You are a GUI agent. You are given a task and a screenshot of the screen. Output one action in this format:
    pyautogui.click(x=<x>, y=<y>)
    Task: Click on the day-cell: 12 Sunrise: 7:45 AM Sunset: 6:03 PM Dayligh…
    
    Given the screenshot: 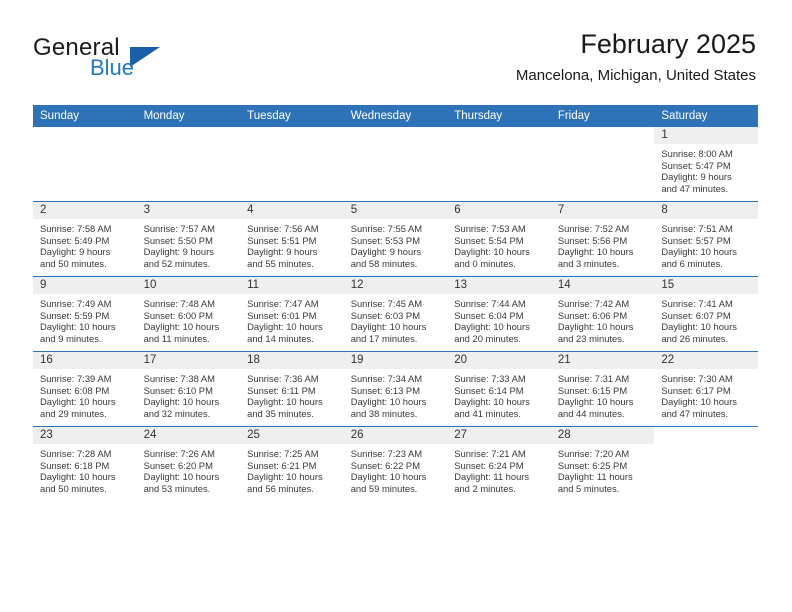 What is the action you would take?
    pyautogui.click(x=395, y=314)
    